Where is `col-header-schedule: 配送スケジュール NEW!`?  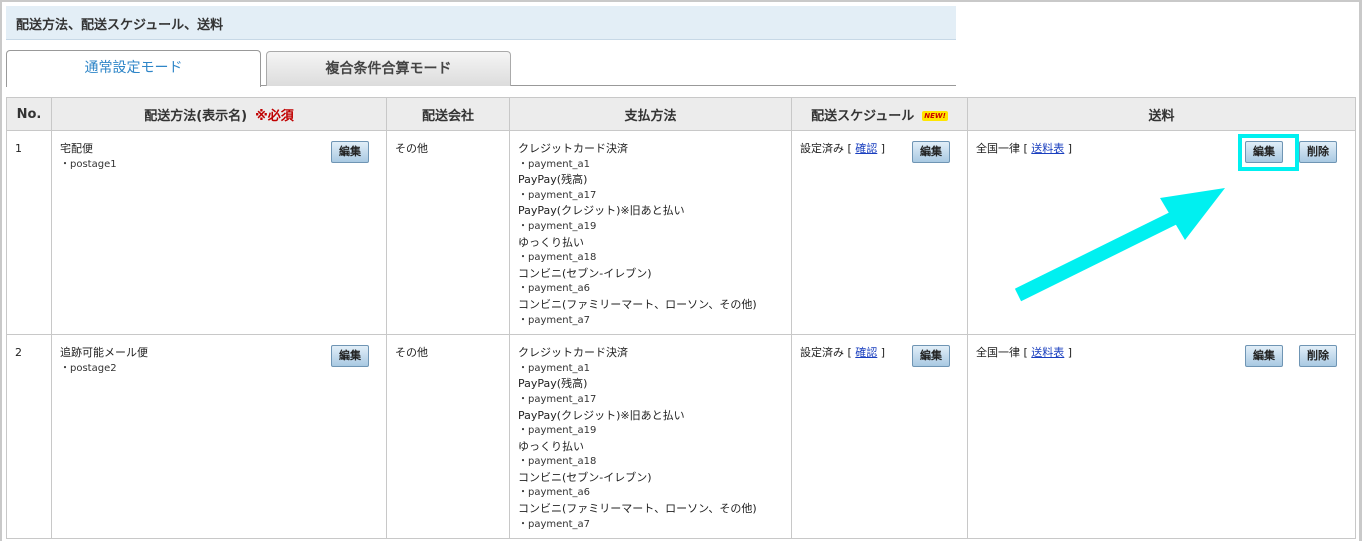
col-header-schedule: 配送スケジュール NEW! is located at coordinates (879, 114).